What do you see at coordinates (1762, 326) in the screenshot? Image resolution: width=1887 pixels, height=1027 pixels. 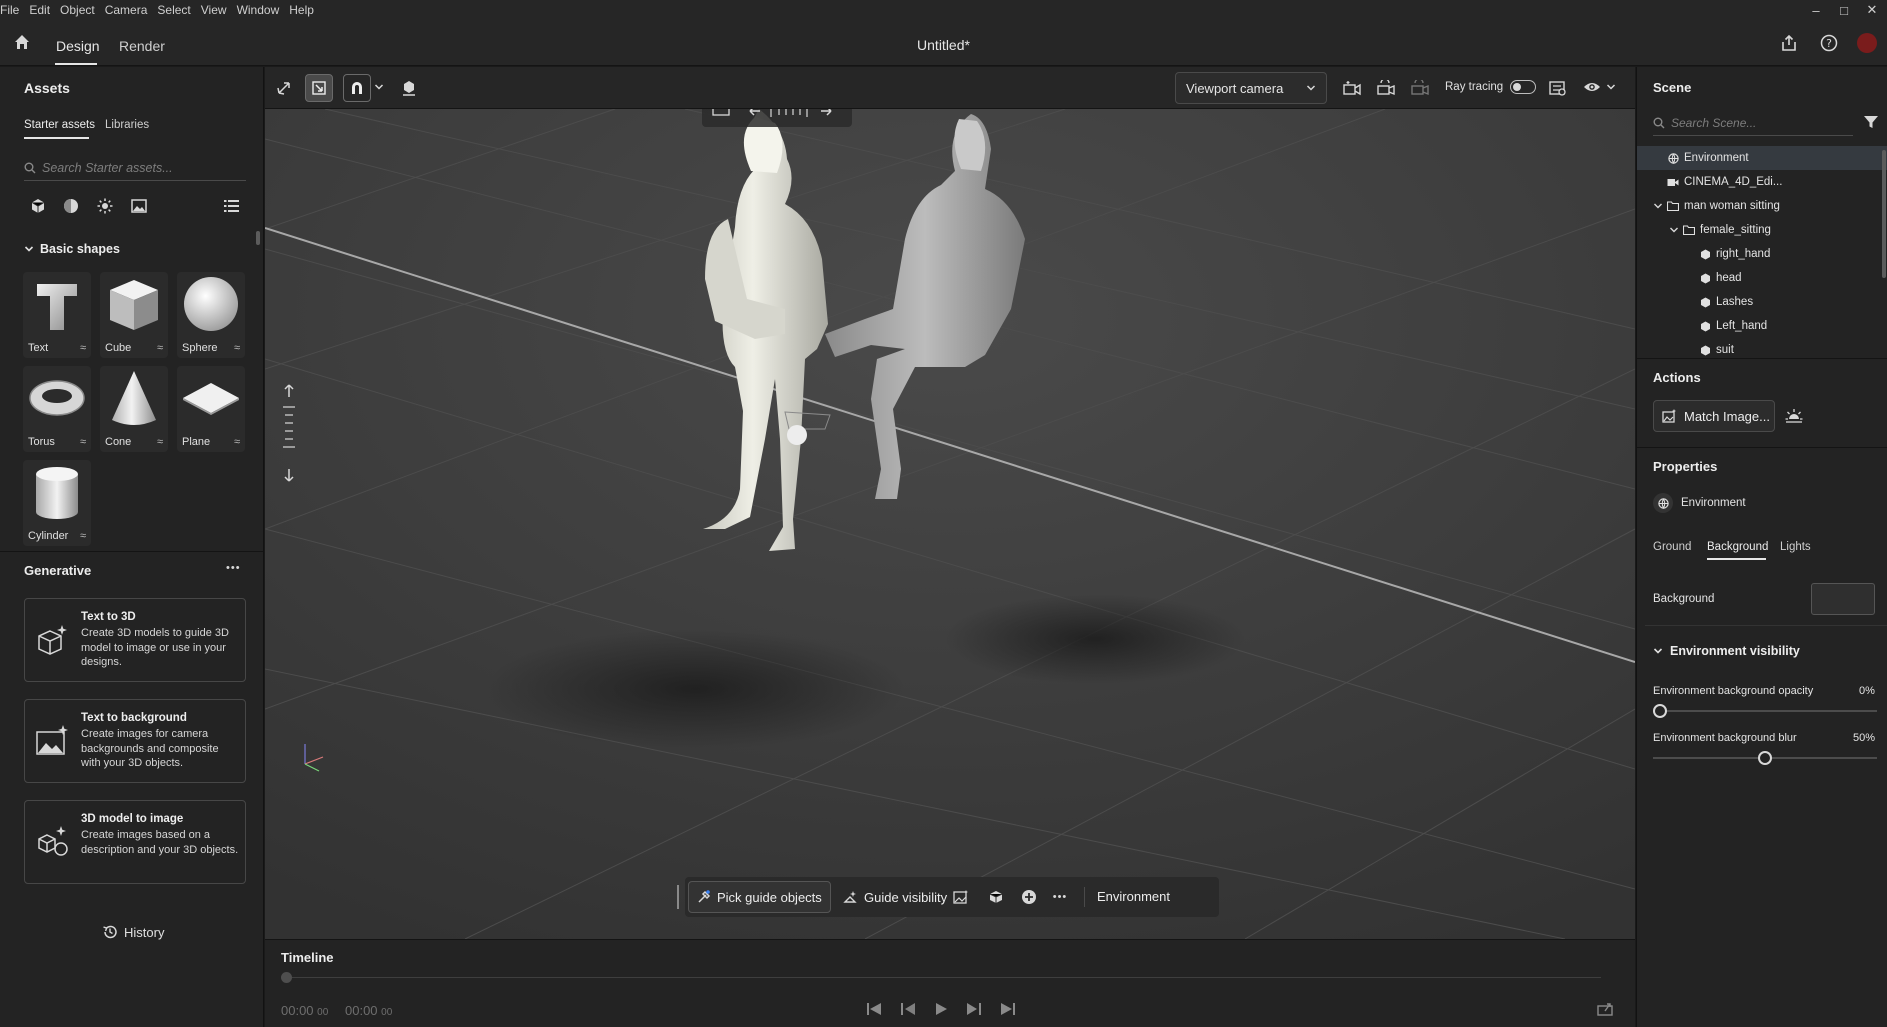 I see `scene-item-left-hand: Left_hand` at bounding box center [1762, 326].